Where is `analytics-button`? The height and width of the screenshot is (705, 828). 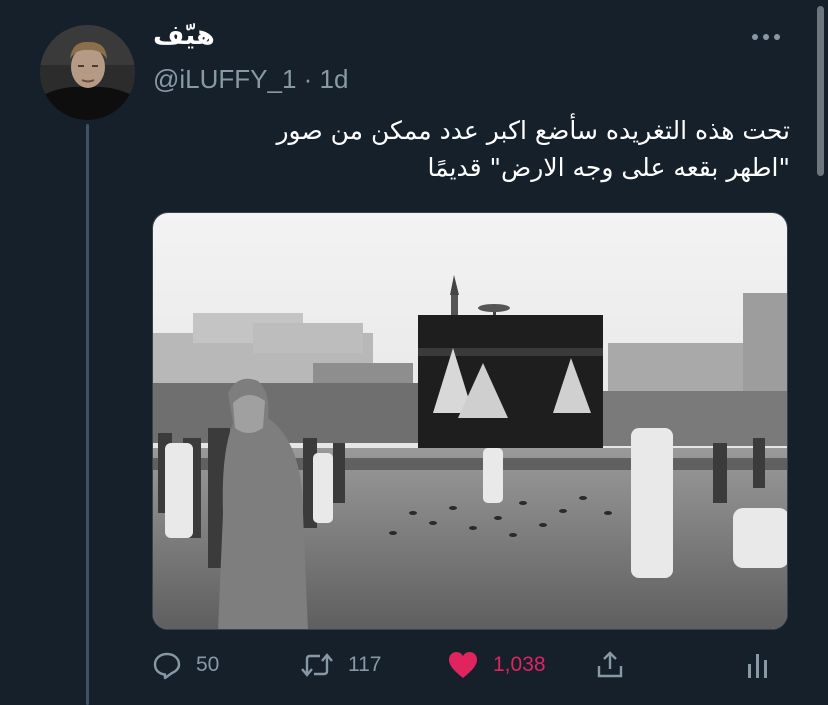
analytics-button is located at coordinates (757, 665).